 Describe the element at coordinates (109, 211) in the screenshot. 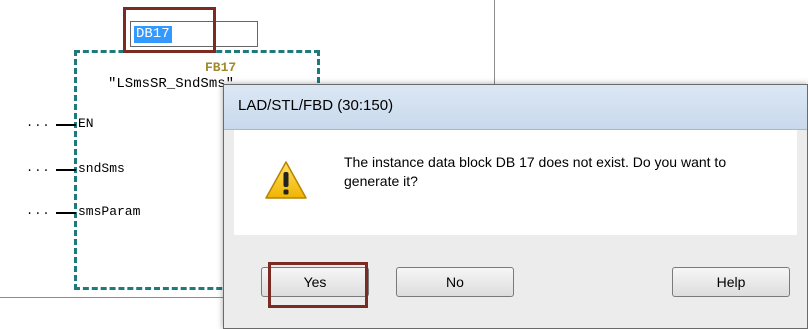

I see `pin-label: smsParam` at that location.